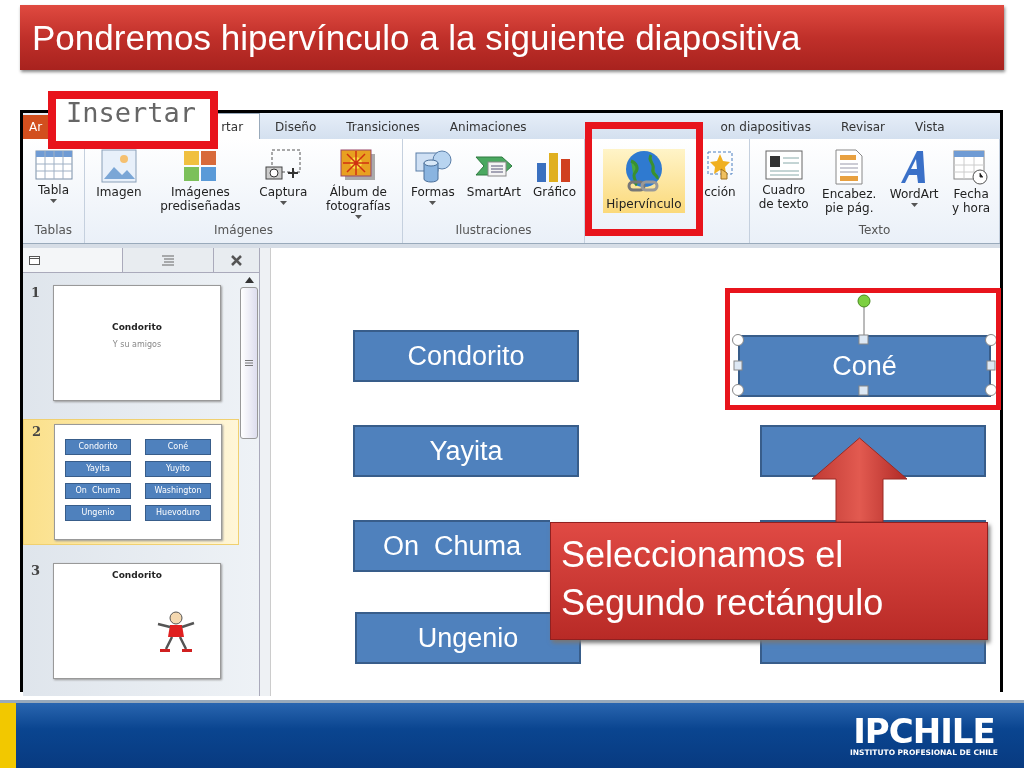 This screenshot has height=768, width=1024. Describe the element at coordinates (914, 179) in the screenshot. I see `ribbon-button: WordArt` at that location.